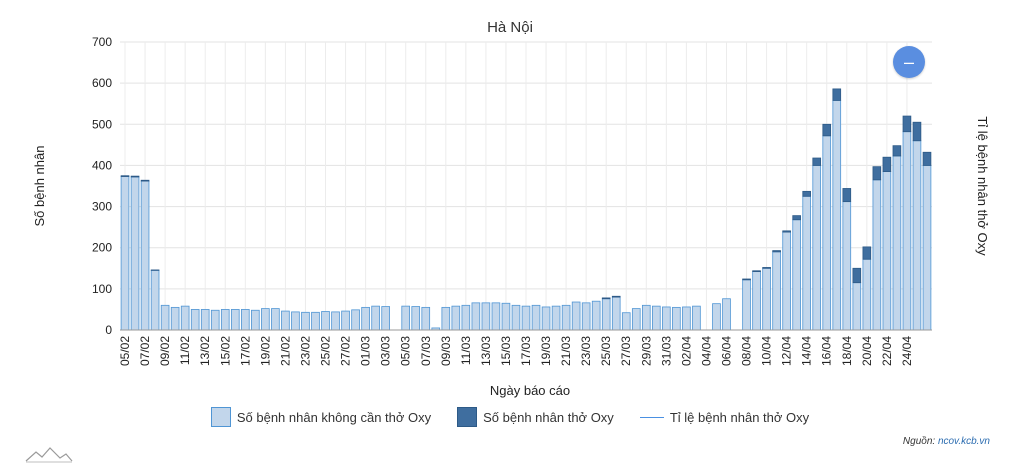 The image size is (1020, 474). What do you see at coordinates (909, 62) in the screenshot?
I see `zoom-out-button: –` at bounding box center [909, 62].